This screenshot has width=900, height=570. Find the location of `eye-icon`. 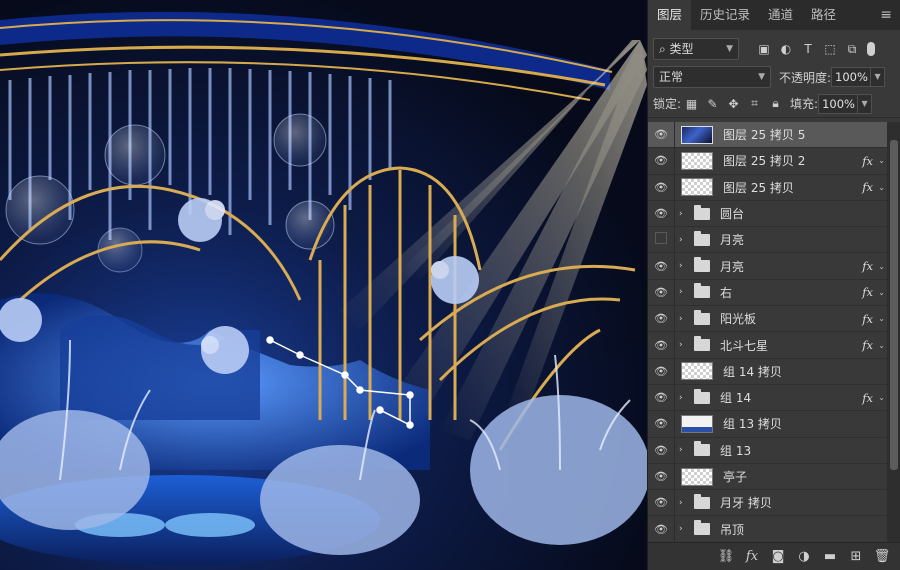

eye-icon is located at coordinates (661, 239).